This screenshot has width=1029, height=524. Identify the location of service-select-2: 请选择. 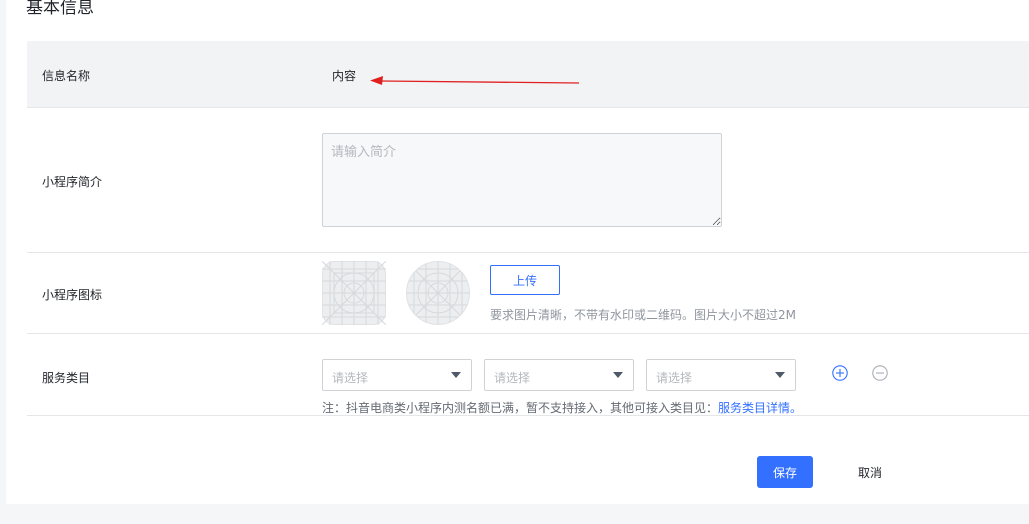
(559, 375).